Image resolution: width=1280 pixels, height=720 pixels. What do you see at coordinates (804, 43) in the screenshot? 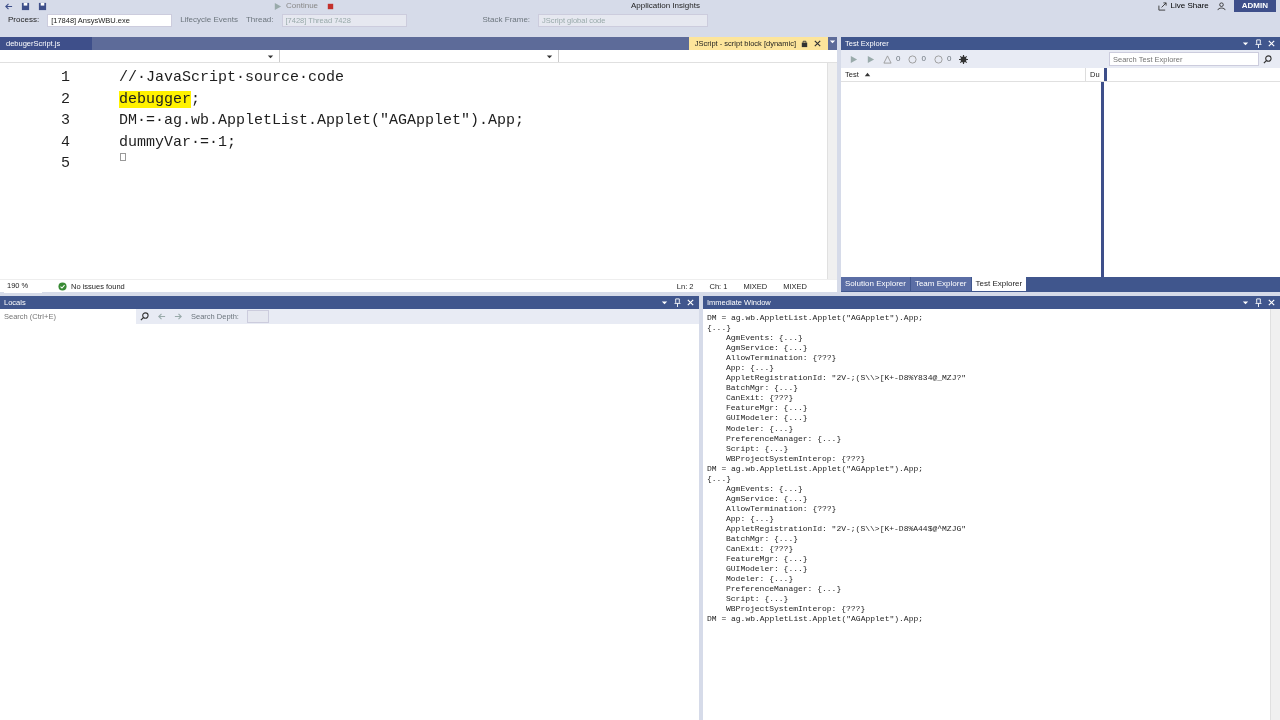
I see `lock-icon` at bounding box center [804, 43].